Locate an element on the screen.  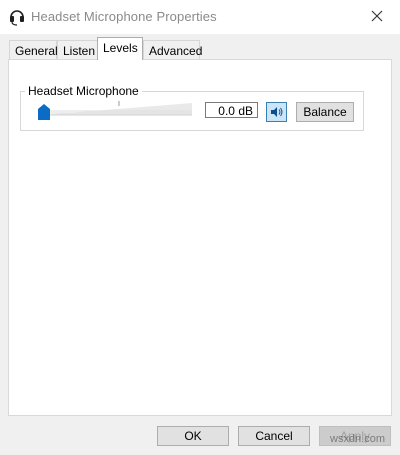
close-icon is located at coordinates (377, 16).